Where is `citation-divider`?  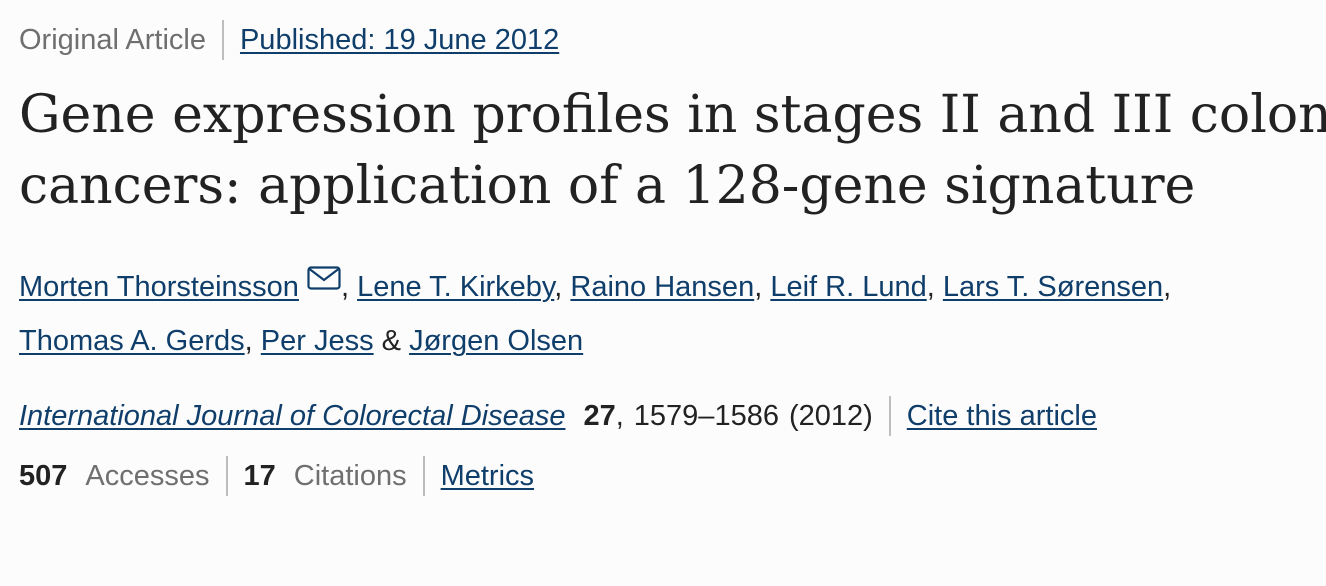 citation-divider is located at coordinates (889, 416).